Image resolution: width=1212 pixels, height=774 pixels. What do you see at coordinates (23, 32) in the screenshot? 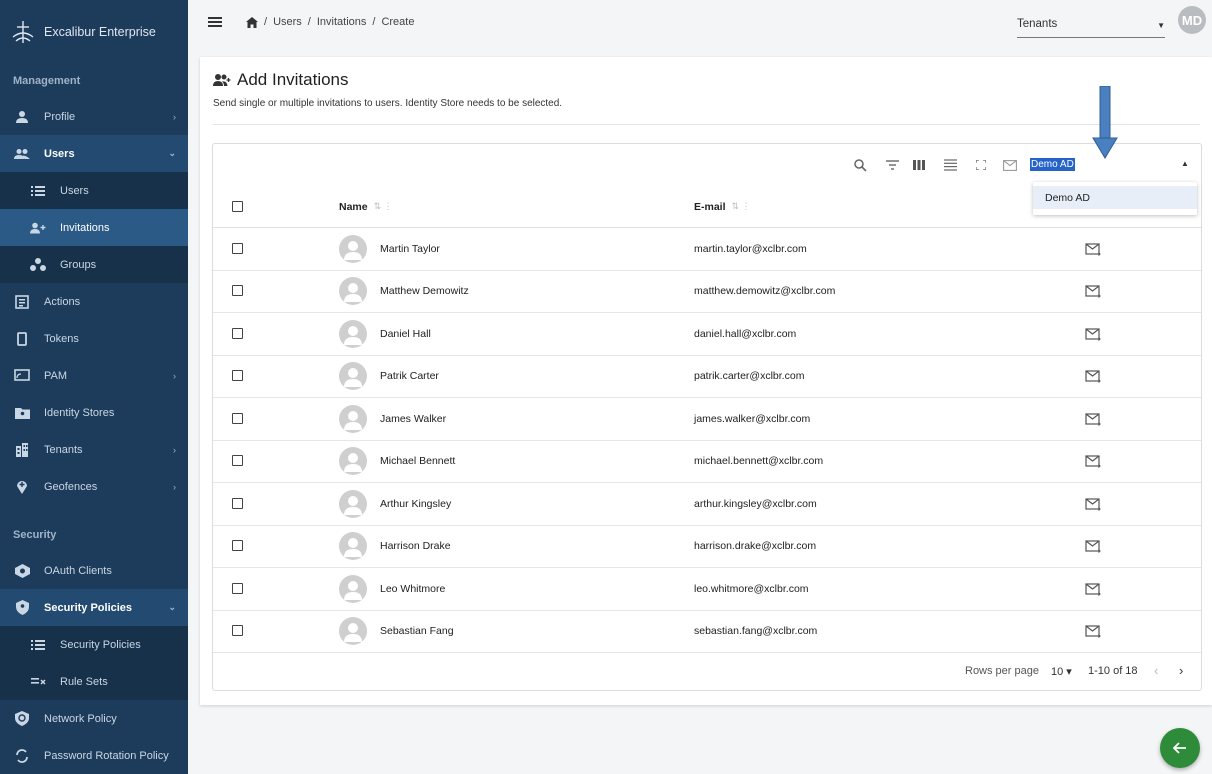
I see `logo-icon` at bounding box center [23, 32].